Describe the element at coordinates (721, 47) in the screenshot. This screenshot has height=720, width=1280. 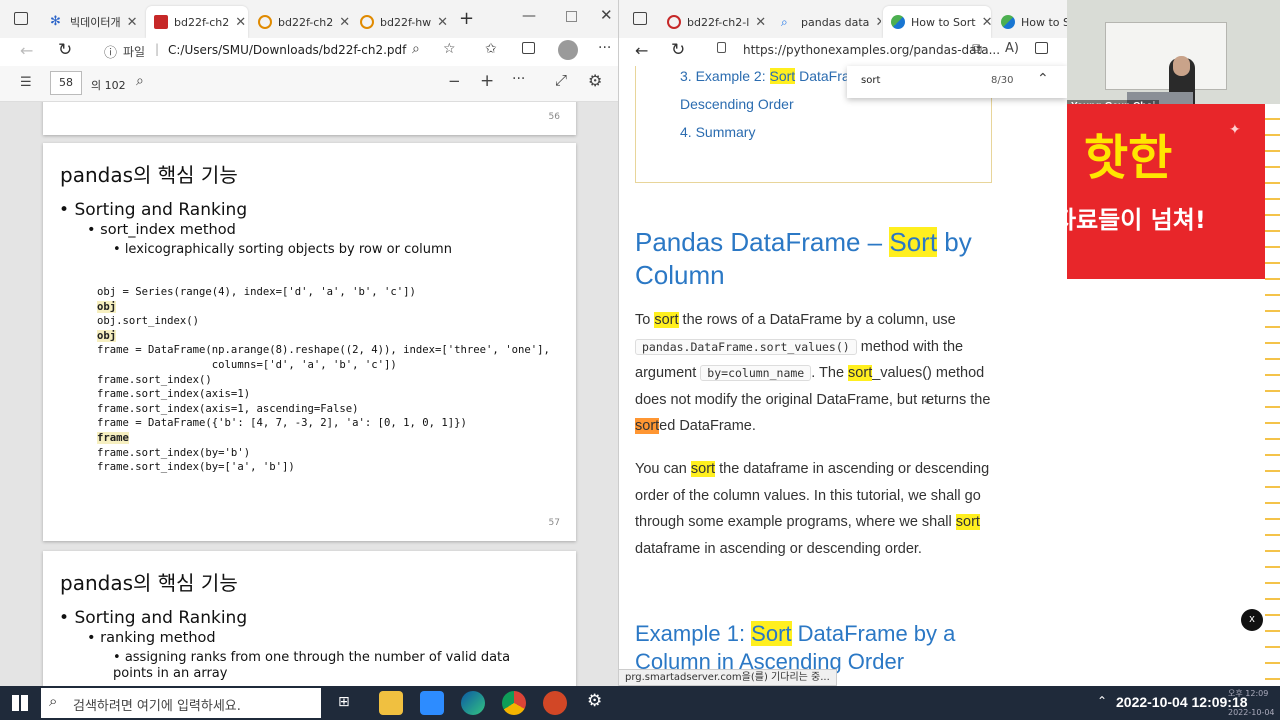
I see `lock-icon` at that location.